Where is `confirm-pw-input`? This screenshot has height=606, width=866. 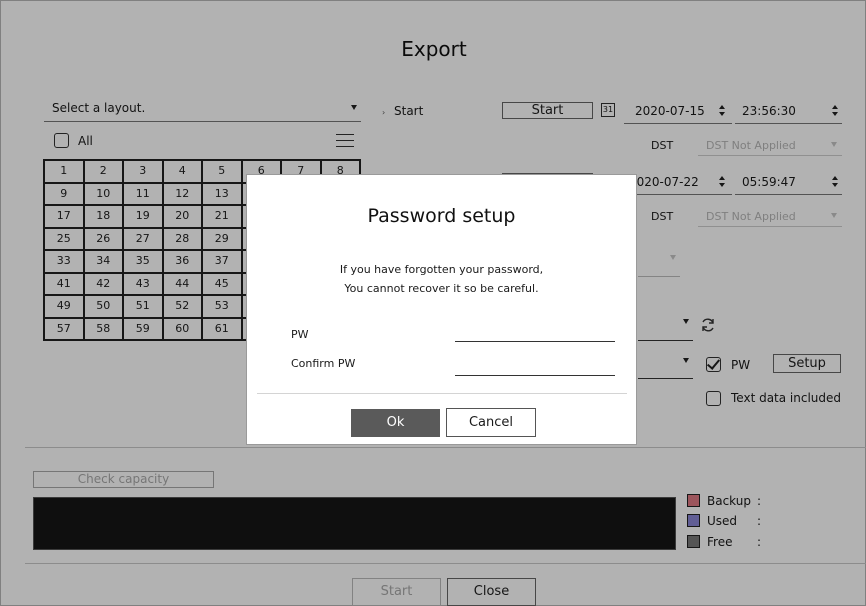 confirm-pw-input is located at coordinates (535, 365).